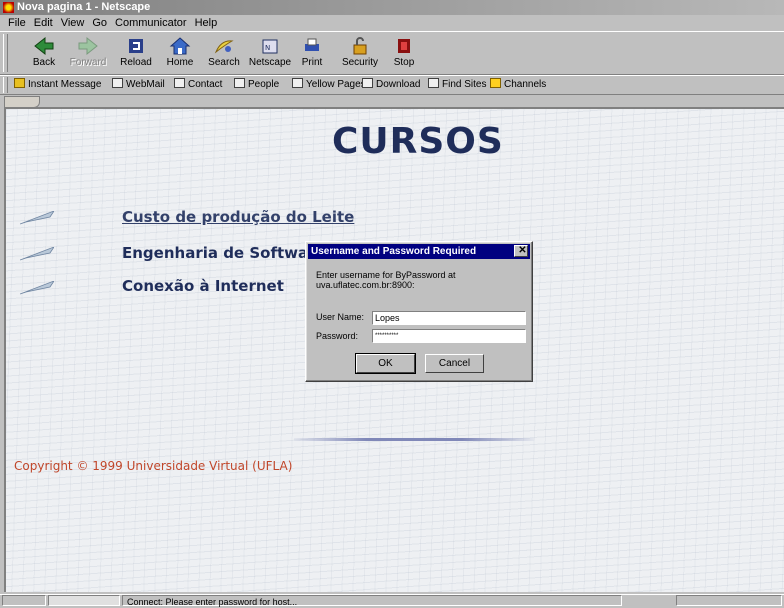  I want to click on link-label: Download, so click(398, 84).